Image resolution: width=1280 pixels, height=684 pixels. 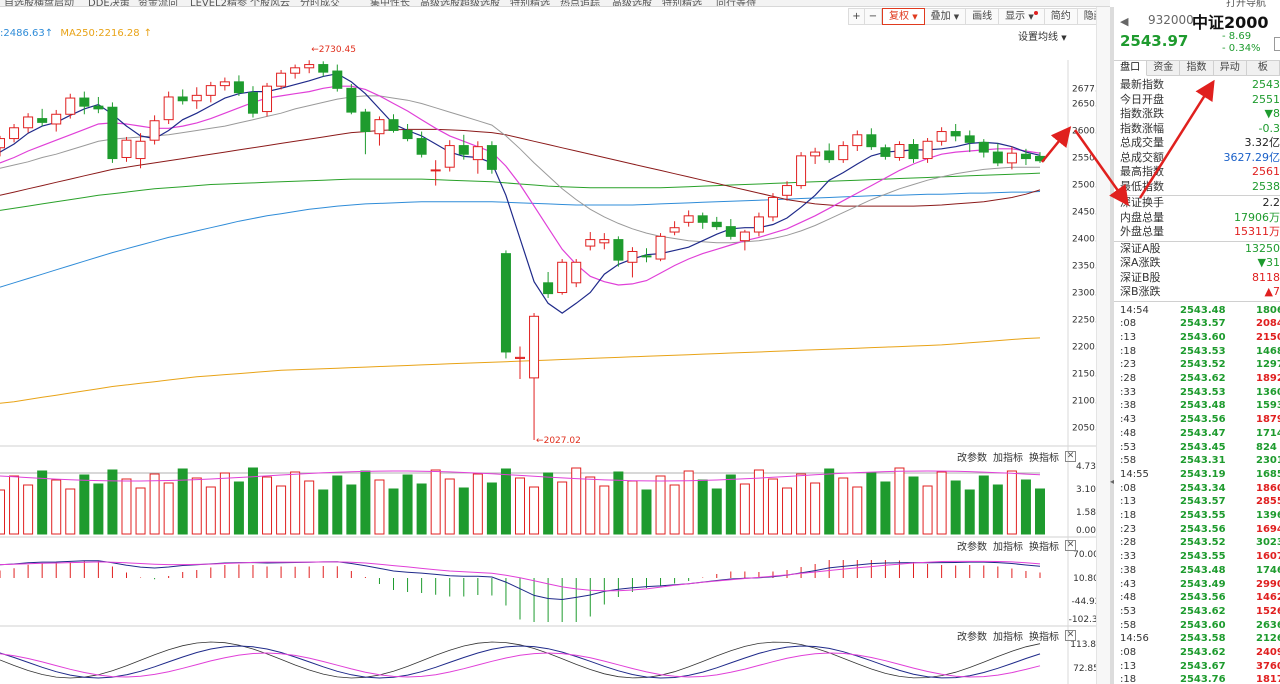 What do you see at coordinates (1268, 557) in the screenshot?
I see `tick-volume: 1607` at bounding box center [1268, 557].